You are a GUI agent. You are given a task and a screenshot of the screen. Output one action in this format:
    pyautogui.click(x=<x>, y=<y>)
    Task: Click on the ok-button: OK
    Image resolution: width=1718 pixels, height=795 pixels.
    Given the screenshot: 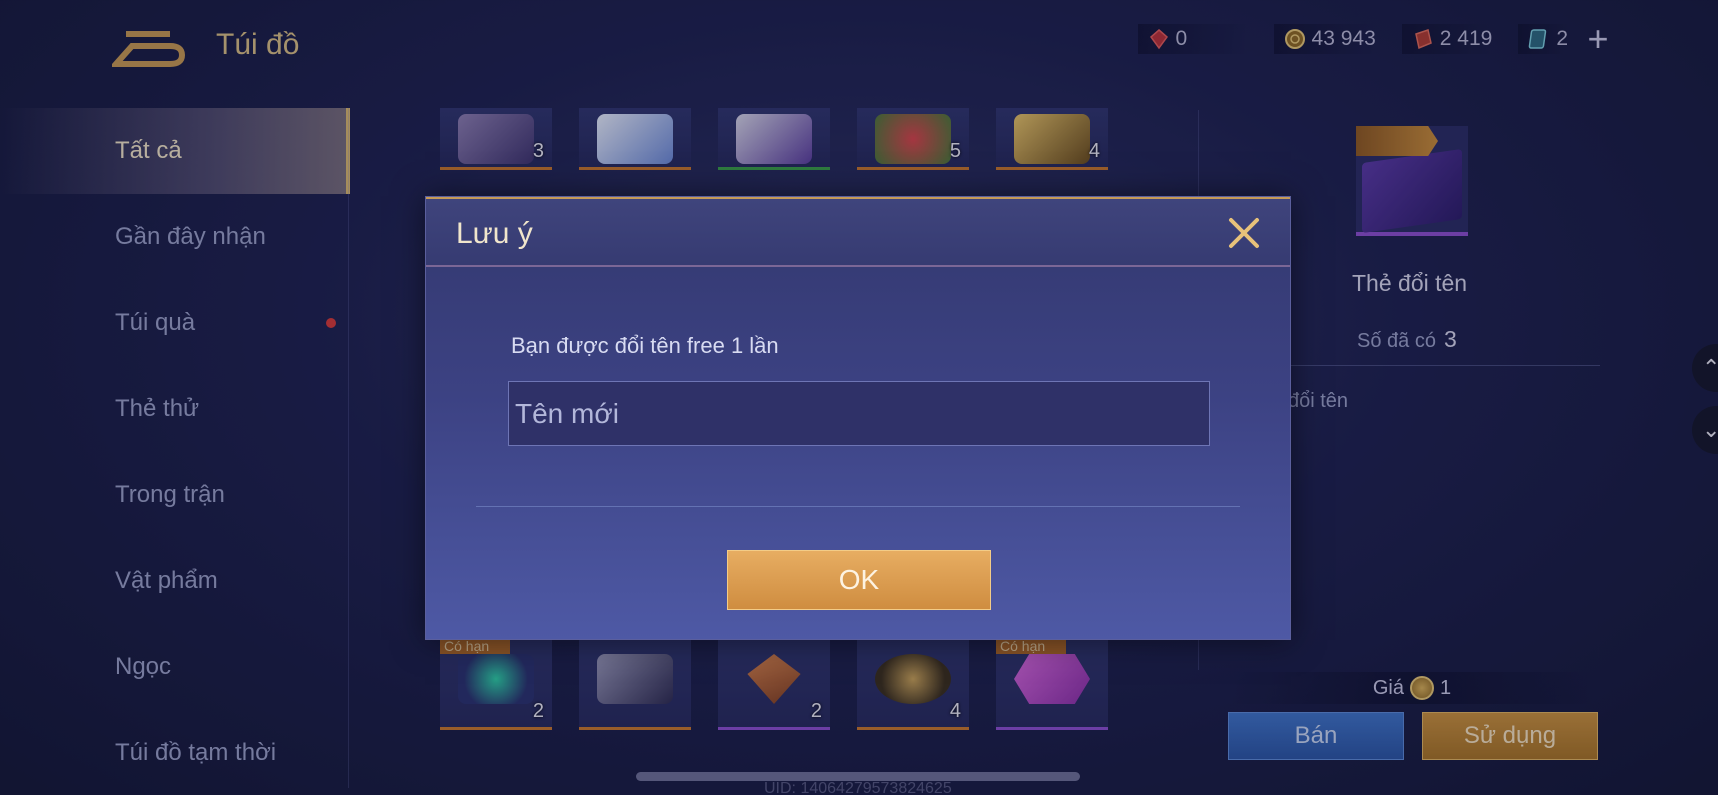 What is the action you would take?
    pyautogui.click(x=859, y=580)
    